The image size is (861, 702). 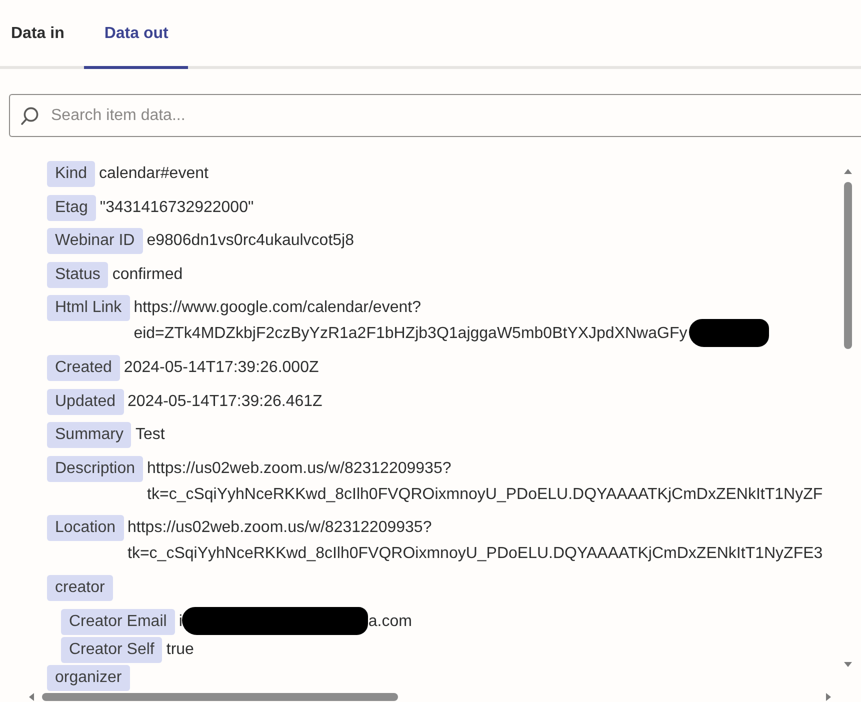 I want to click on field-value: 2024-05-14T17:39:26.000Z, so click(x=221, y=368).